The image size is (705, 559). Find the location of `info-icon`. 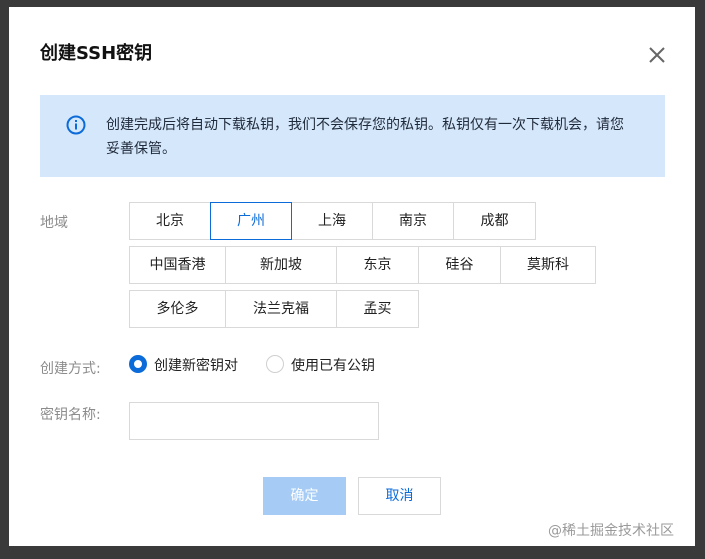

info-icon is located at coordinates (76, 125).